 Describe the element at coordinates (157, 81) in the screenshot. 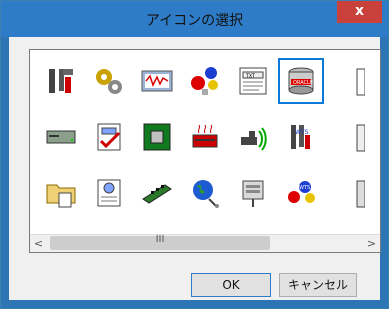

I see `monitor-wave-icon` at that location.